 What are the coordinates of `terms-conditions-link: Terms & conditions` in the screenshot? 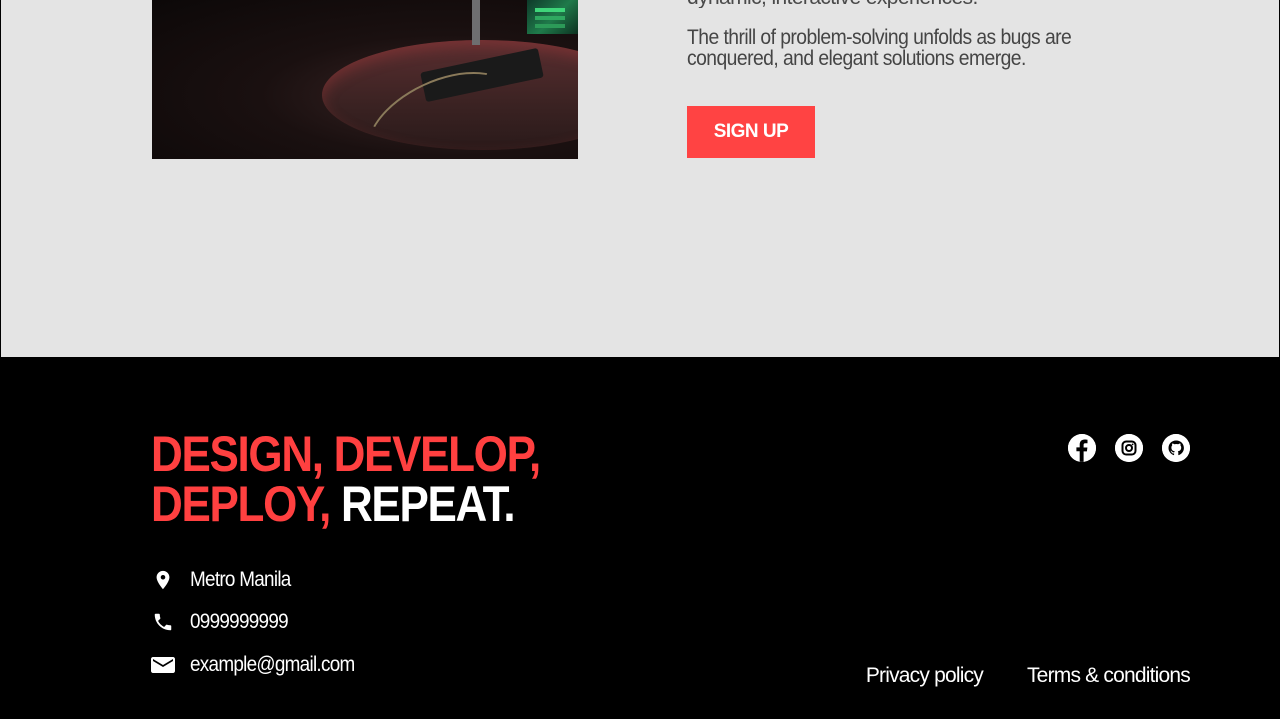 It's located at (1109, 676).